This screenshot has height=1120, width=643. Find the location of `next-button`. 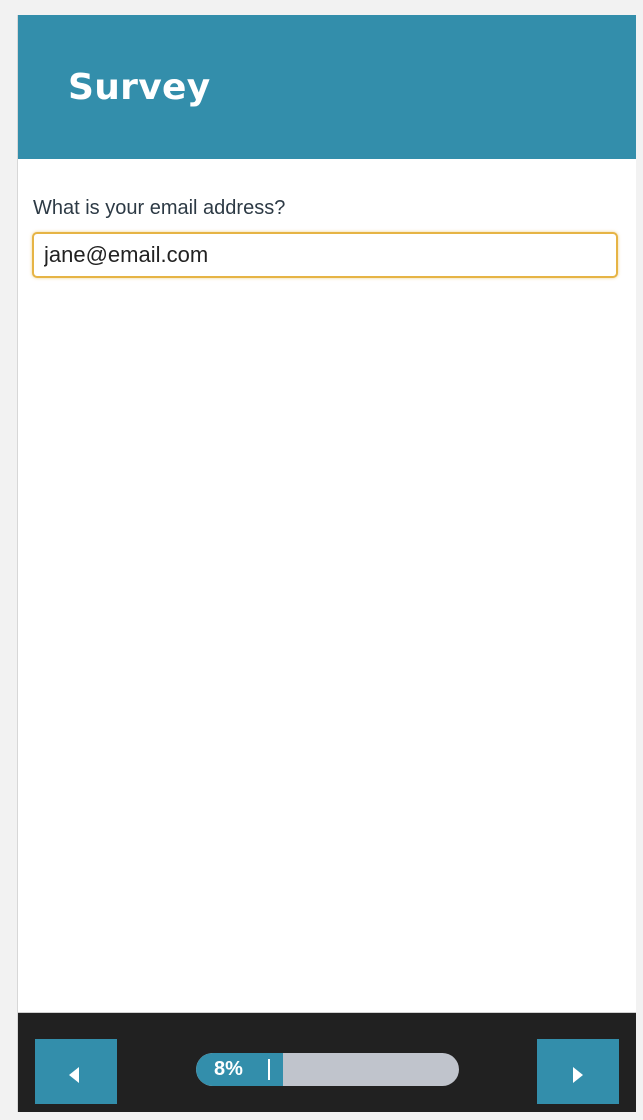

next-button is located at coordinates (578, 1071).